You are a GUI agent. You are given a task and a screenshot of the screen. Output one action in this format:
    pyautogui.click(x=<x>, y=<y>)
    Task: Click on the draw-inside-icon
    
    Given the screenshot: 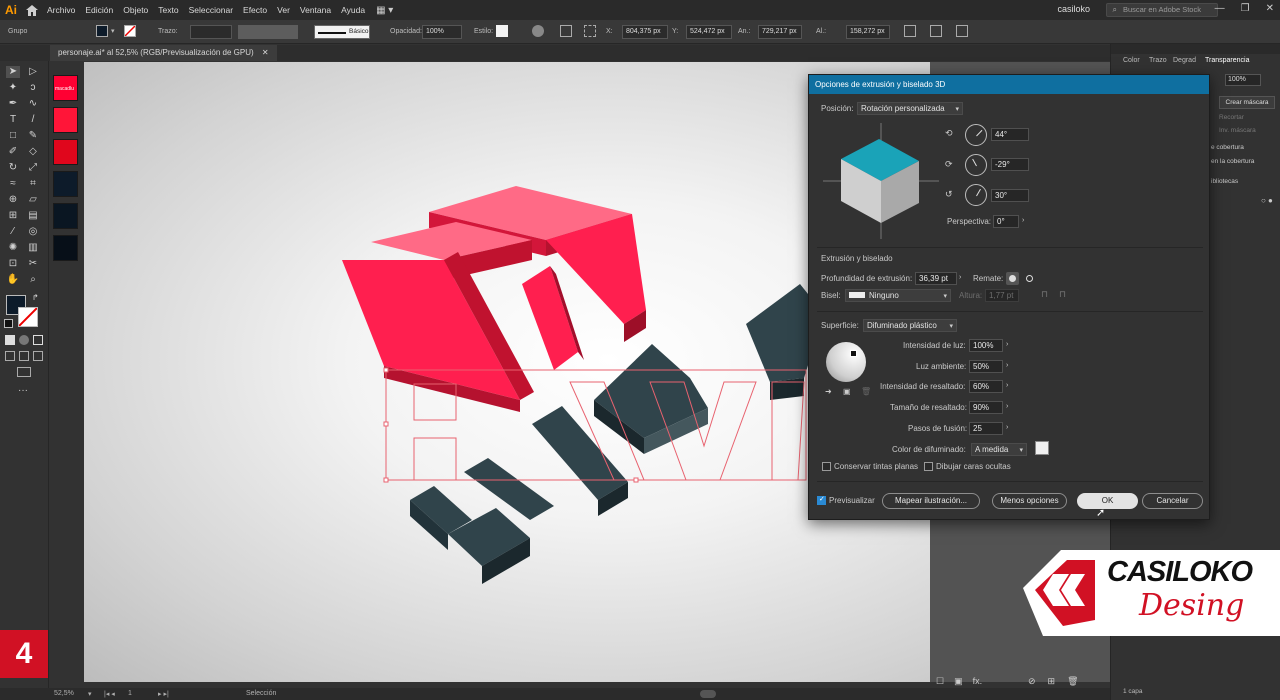 What is the action you would take?
    pyautogui.click(x=38, y=356)
    